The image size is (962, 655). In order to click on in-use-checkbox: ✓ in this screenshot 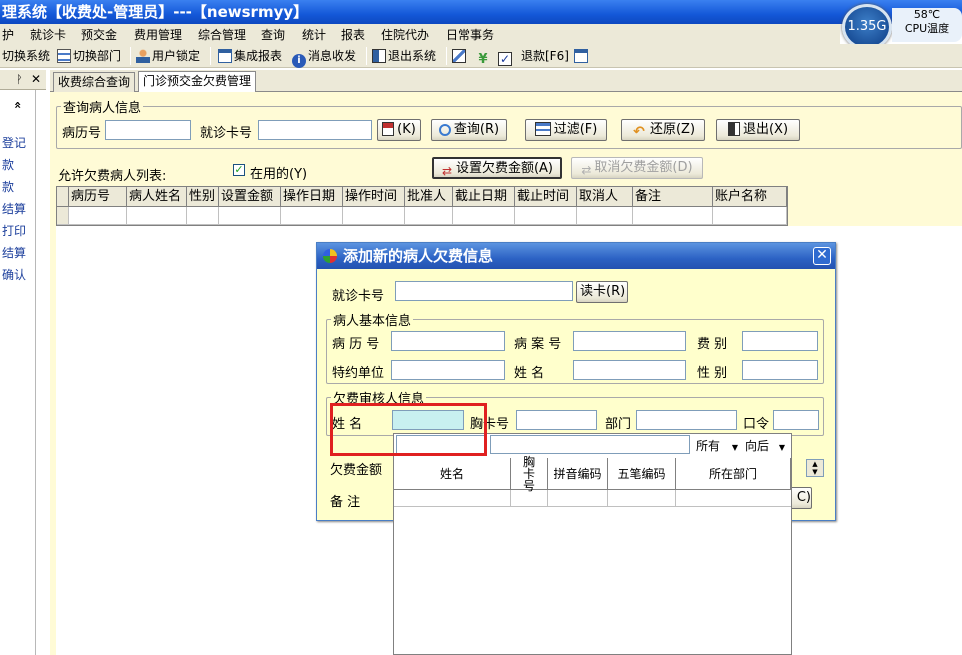, I will do `click(239, 170)`.